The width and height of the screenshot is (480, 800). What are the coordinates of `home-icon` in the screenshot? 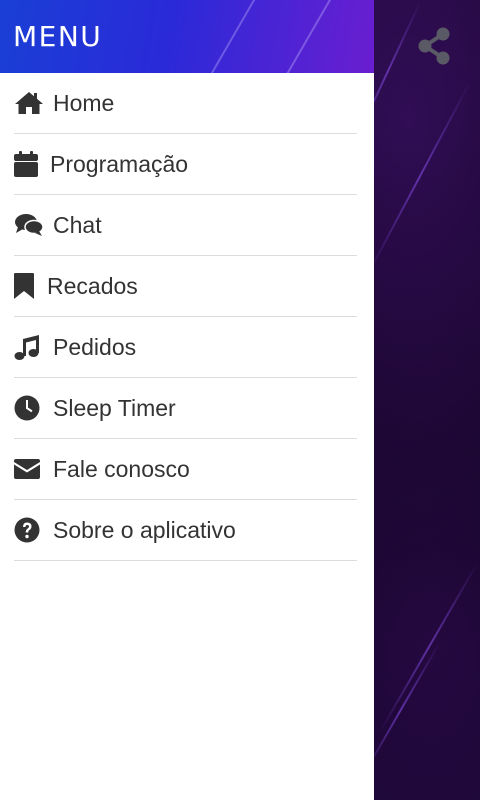 It's located at (29, 103).